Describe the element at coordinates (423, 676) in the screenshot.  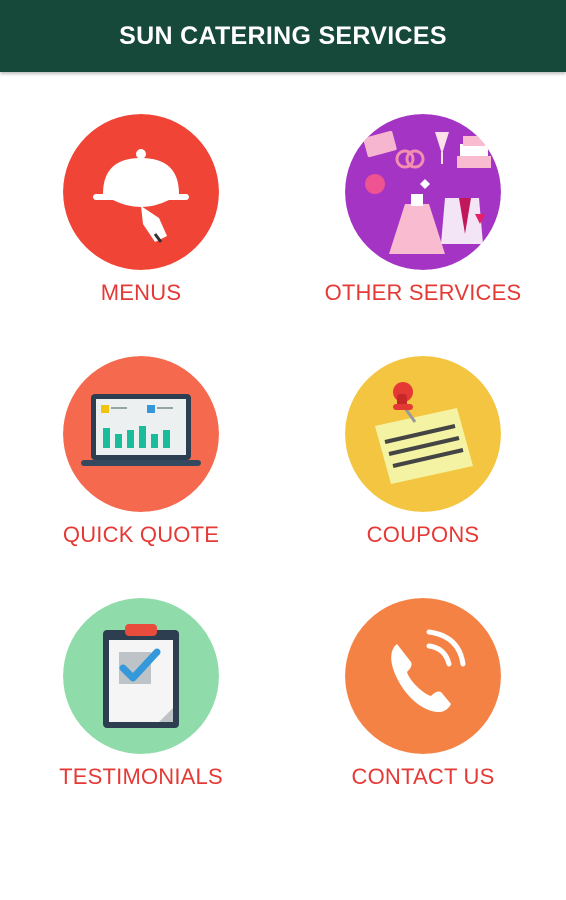
I see `phone-icon` at that location.